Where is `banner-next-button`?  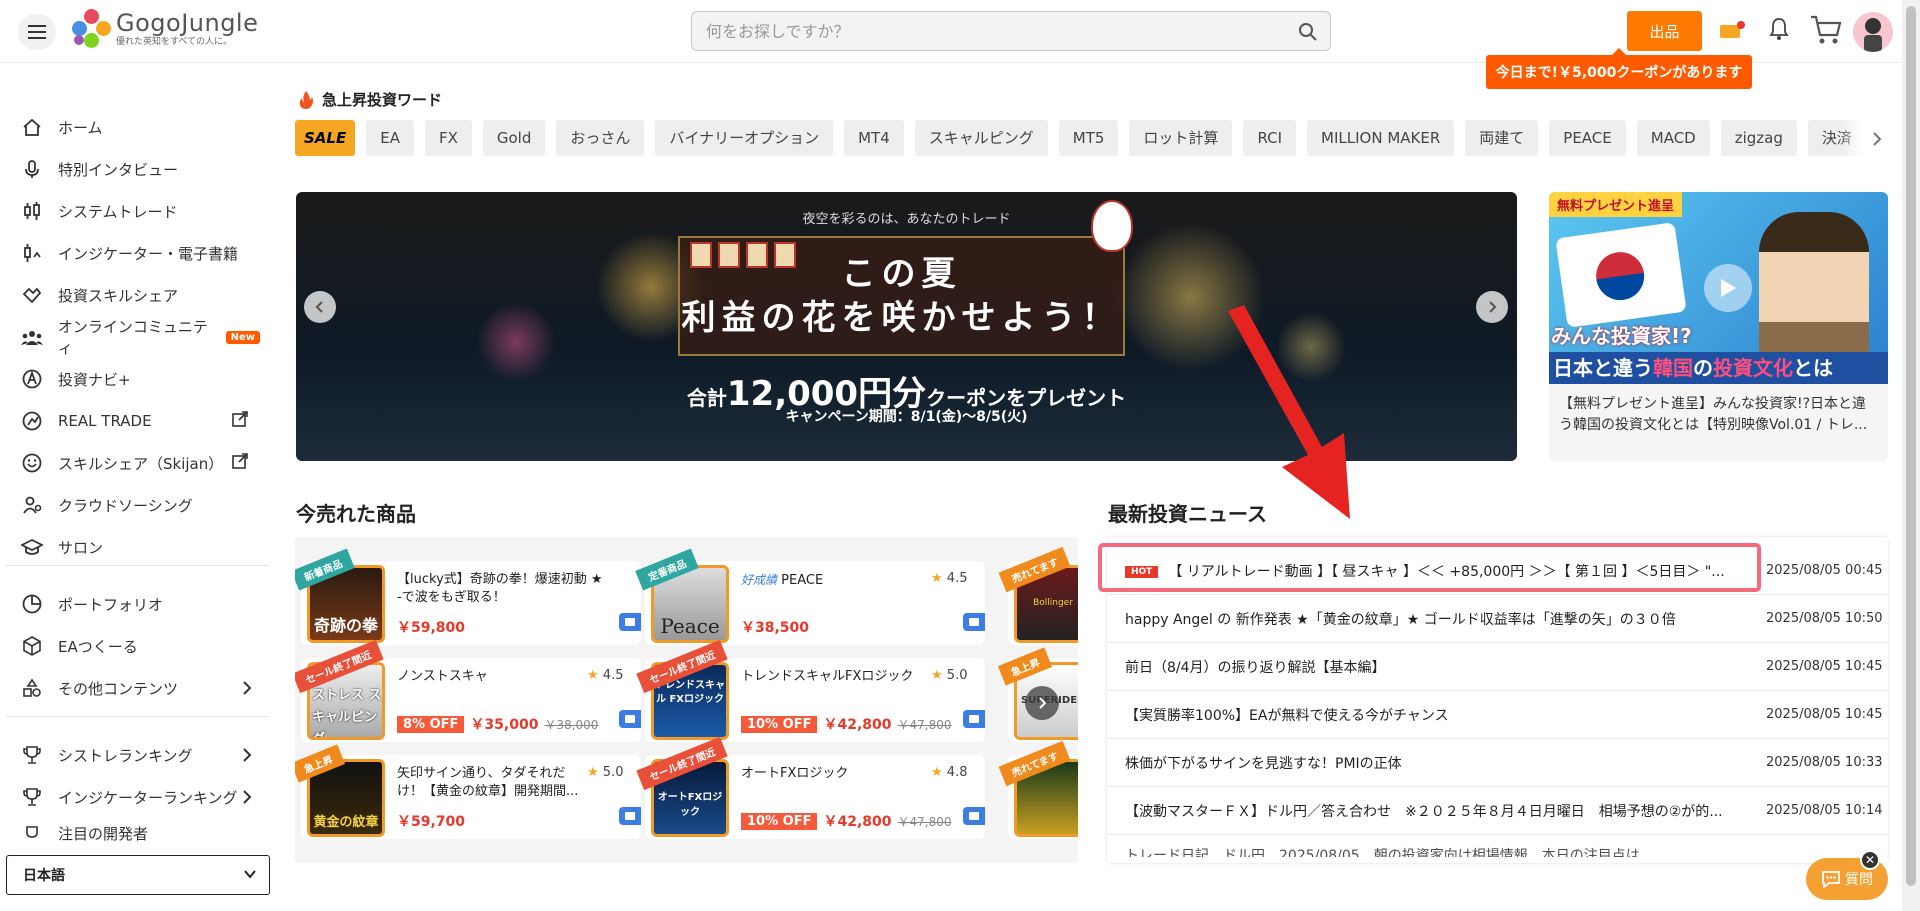
banner-next-button is located at coordinates (1492, 307).